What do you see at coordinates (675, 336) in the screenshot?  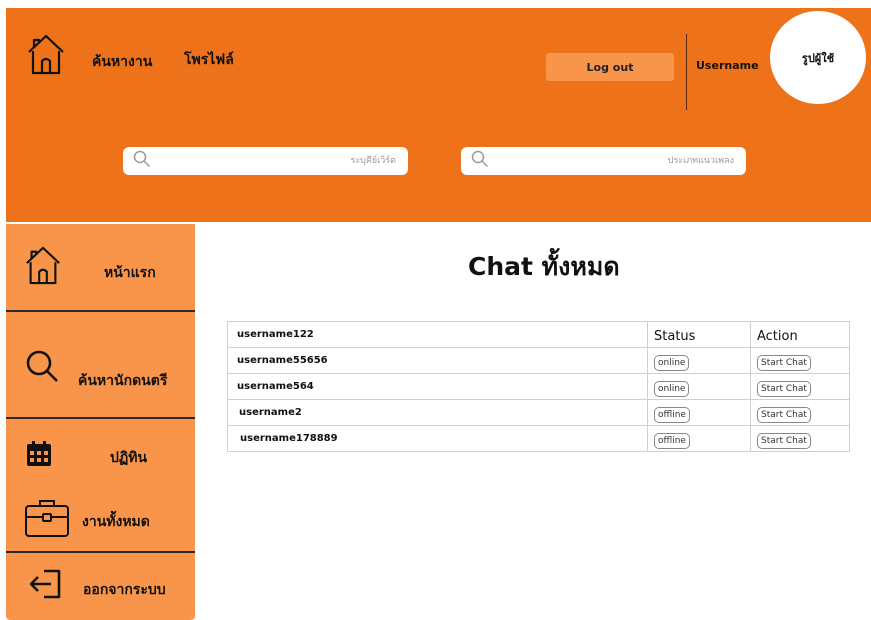 I see `status-column-header: Status` at bounding box center [675, 336].